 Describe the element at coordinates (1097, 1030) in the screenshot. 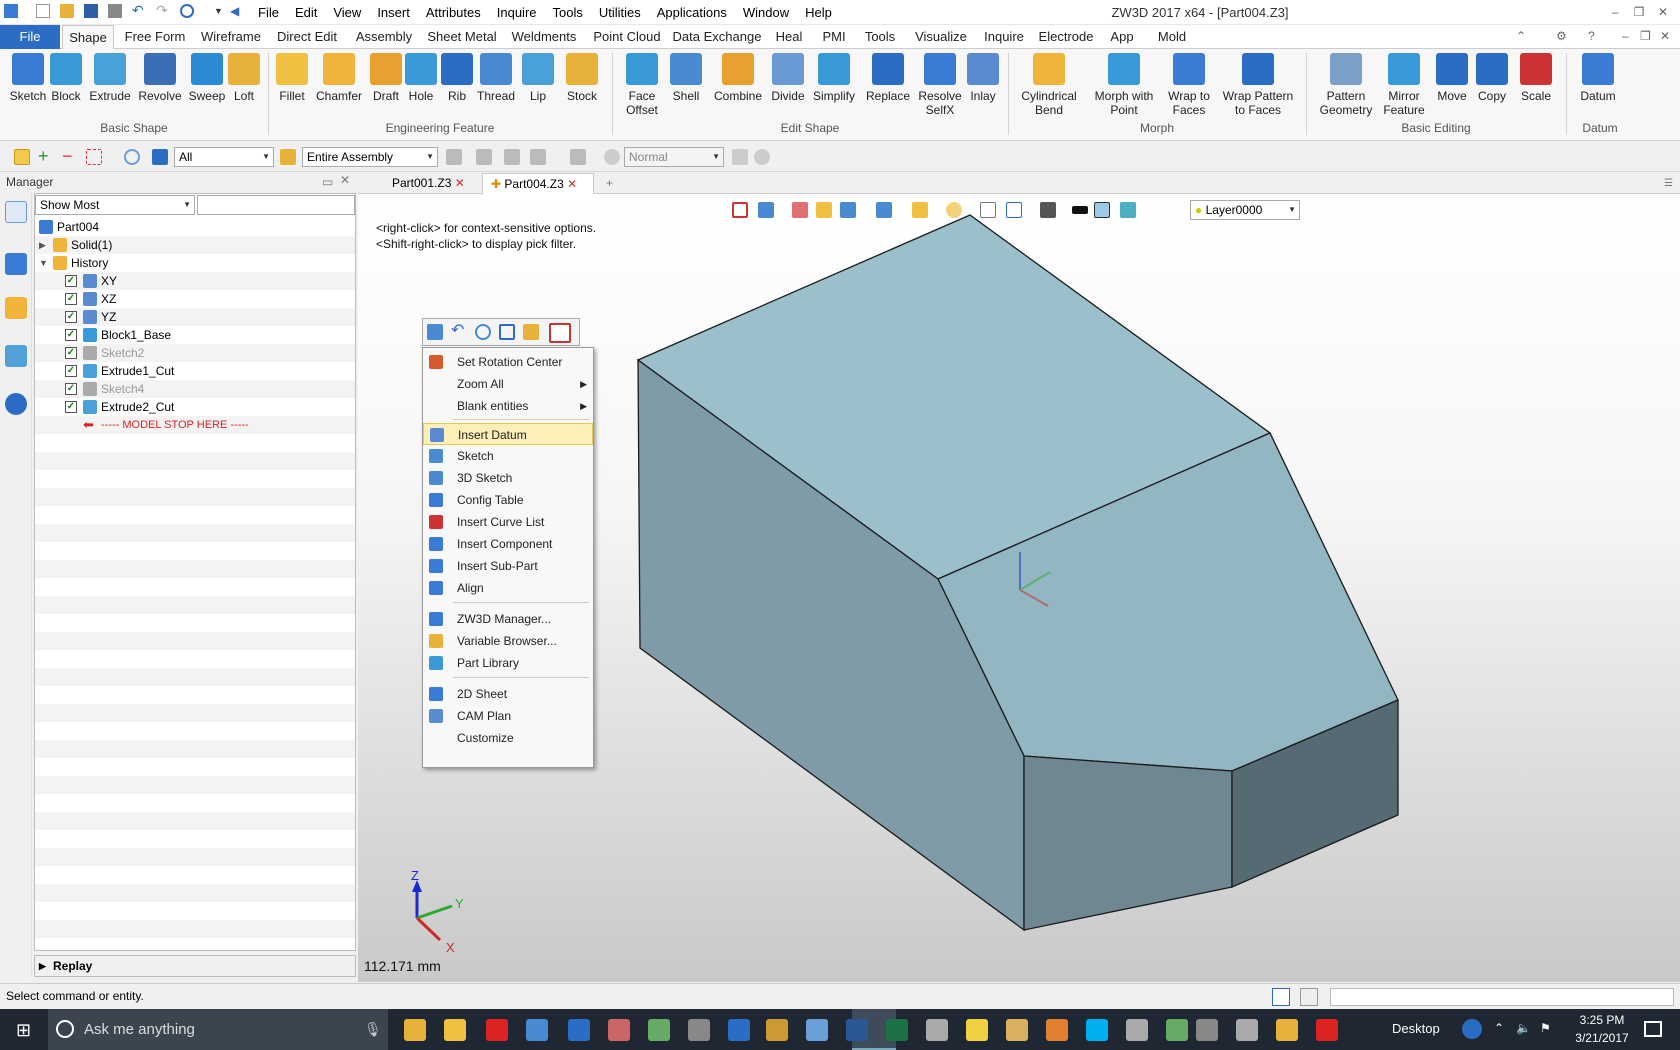

I see `skype-icon` at that location.